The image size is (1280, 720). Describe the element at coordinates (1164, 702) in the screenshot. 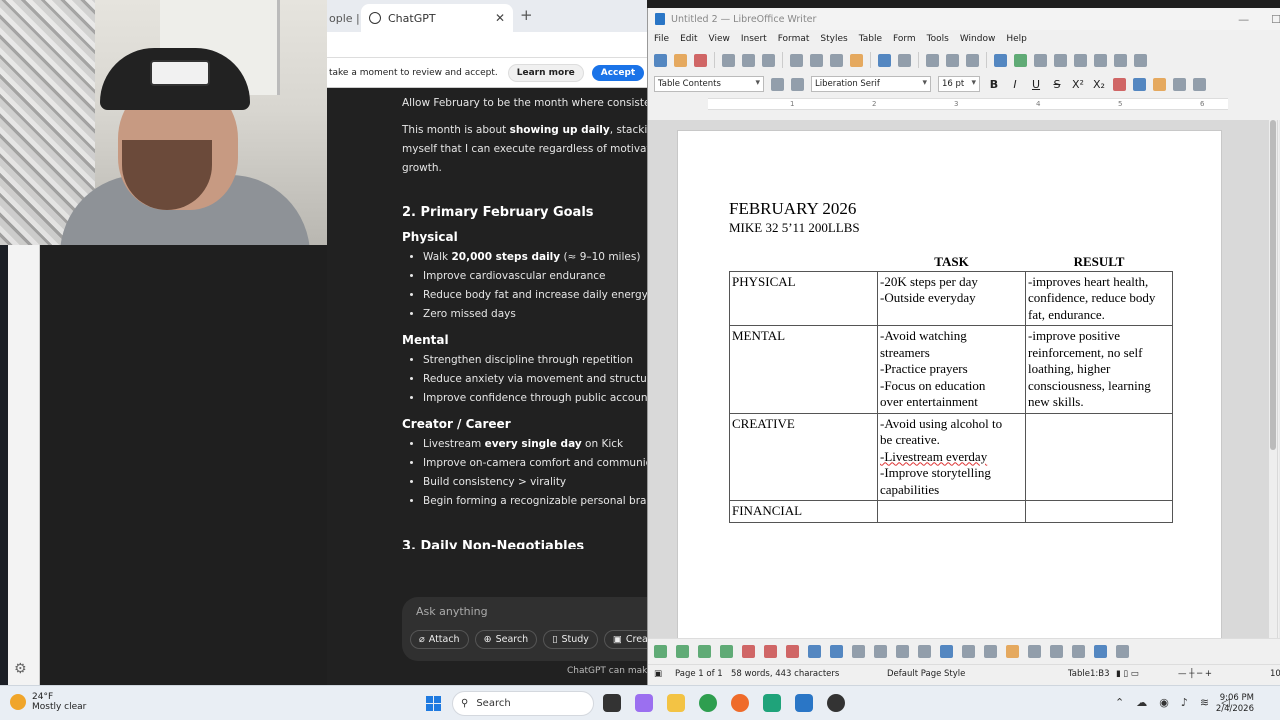

I see `location-icon: ◉` at that location.